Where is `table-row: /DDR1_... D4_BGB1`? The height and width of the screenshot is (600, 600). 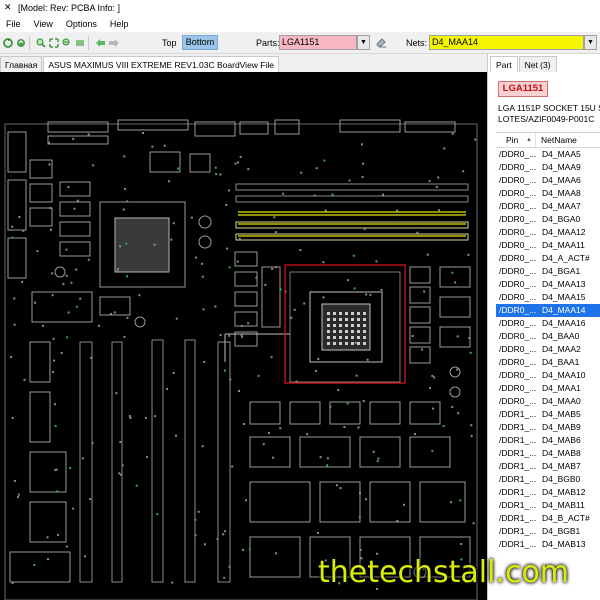 table-row: /DDR1_... D4_BGB1 is located at coordinates (548, 531).